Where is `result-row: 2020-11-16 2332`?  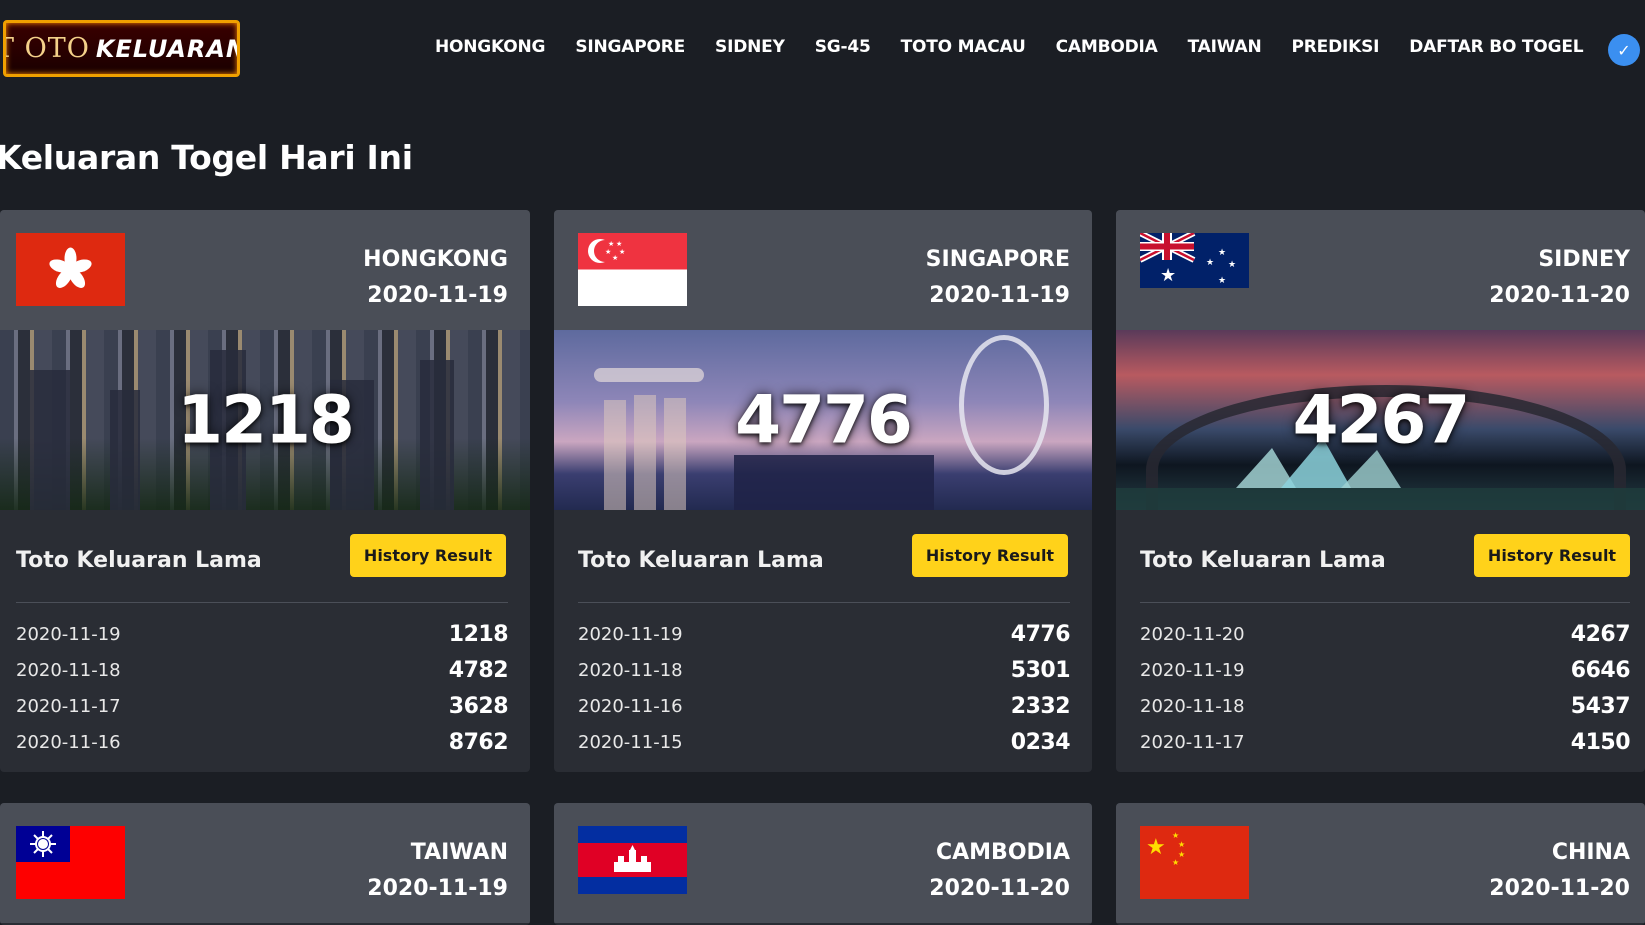
result-row: 2020-11-16 2332 is located at coordinates (824, 706).